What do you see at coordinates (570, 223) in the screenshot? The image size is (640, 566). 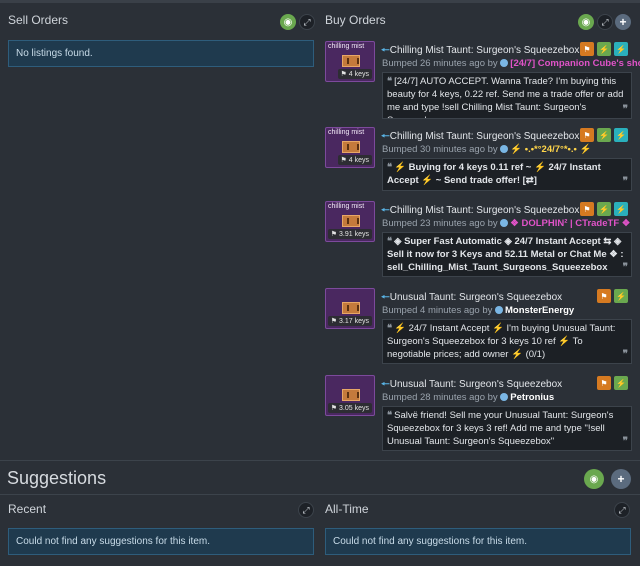 I see `username-link: ❖ DOLPHIN² | CTradeTF ❖` at bounding box center [570, 223].